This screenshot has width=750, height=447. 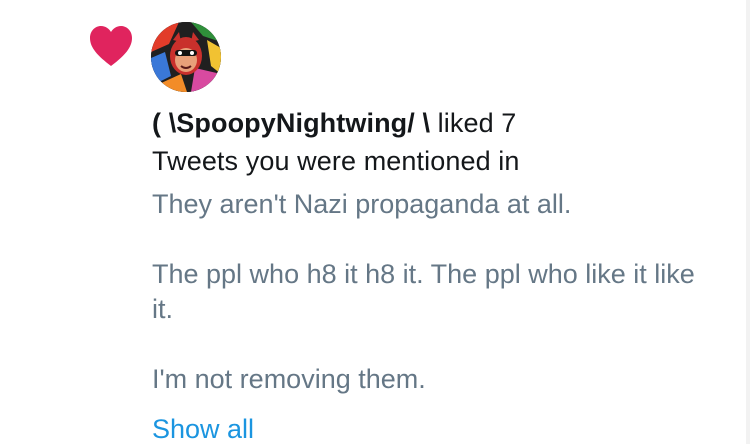 I want to click on avatar-image, so click(x=186, y=57).